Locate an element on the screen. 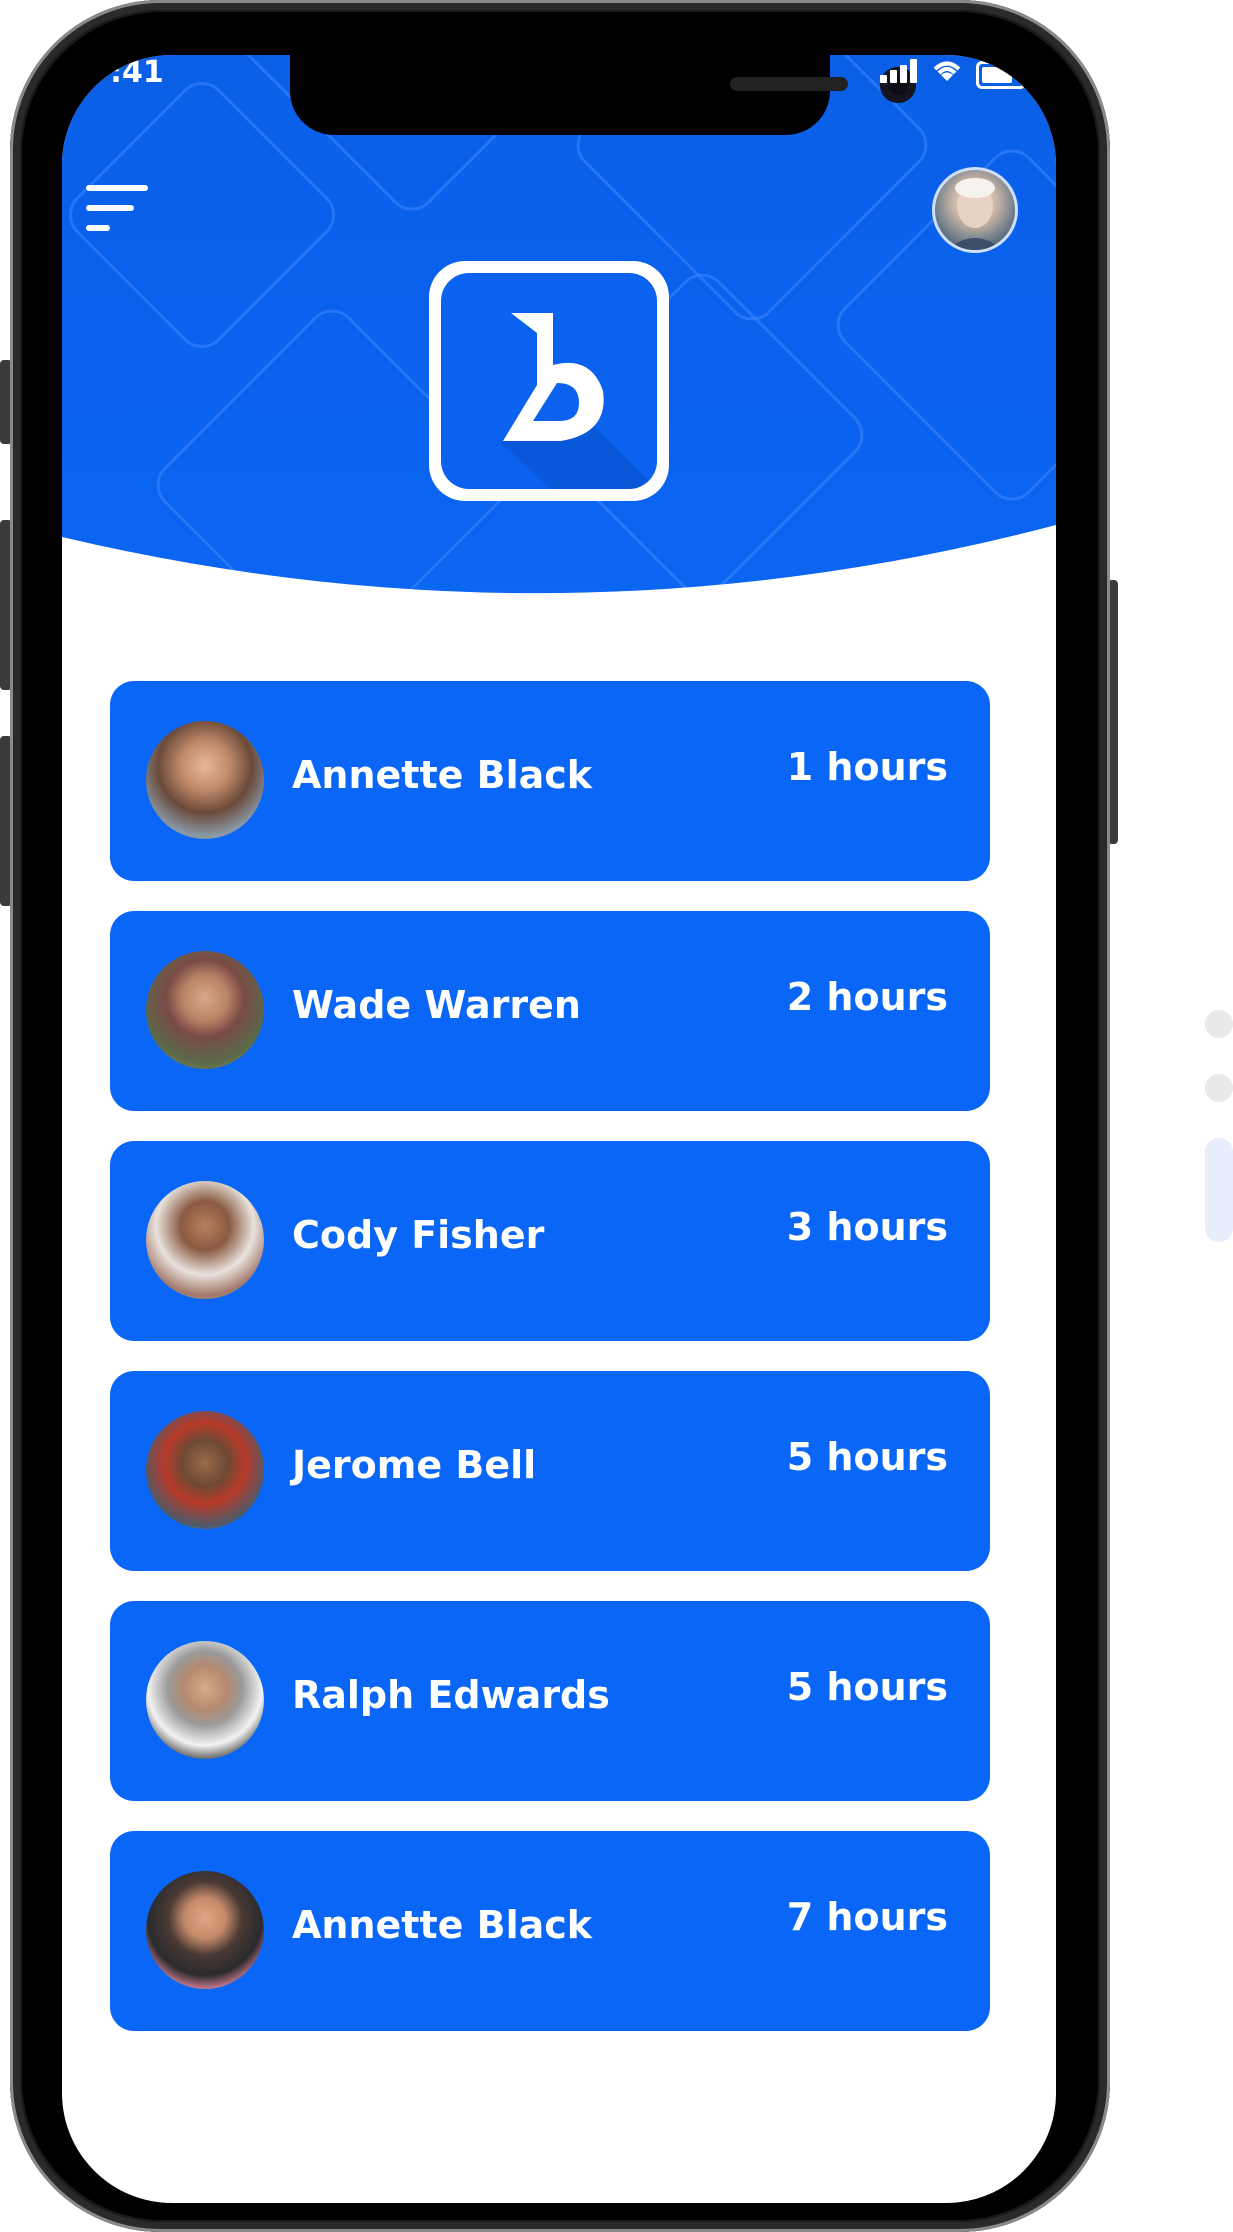 The image size is (1233, 2232). menu-button is located at coordinates (118, 213).